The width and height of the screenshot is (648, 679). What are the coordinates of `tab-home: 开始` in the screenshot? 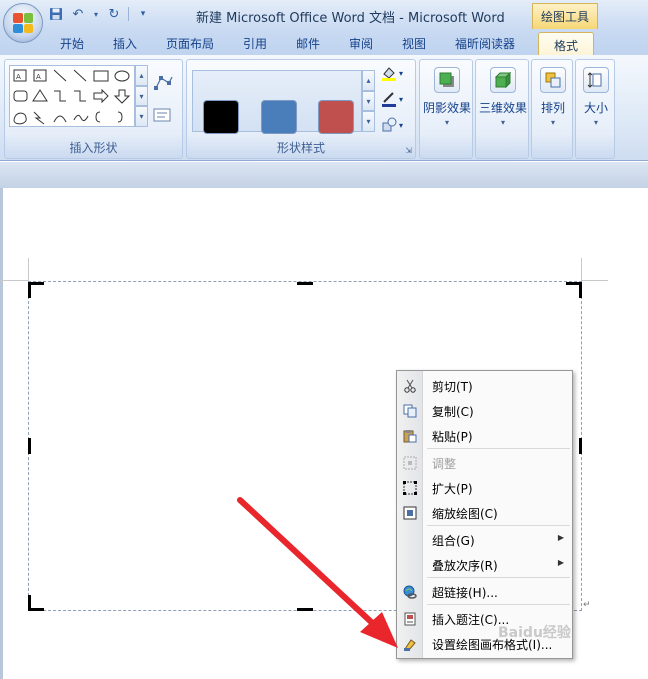 It's located at (72, 43).